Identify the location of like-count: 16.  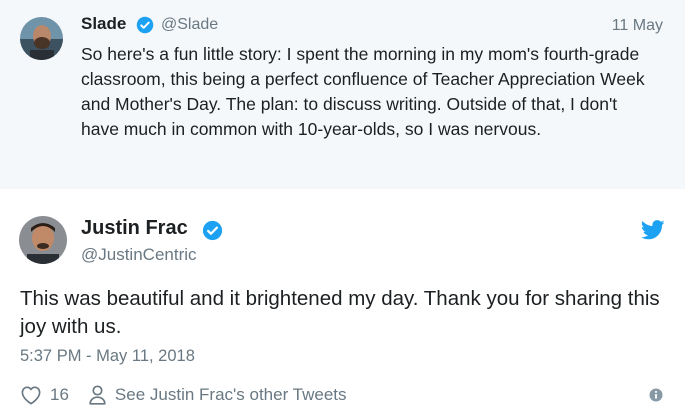
(59, 395).